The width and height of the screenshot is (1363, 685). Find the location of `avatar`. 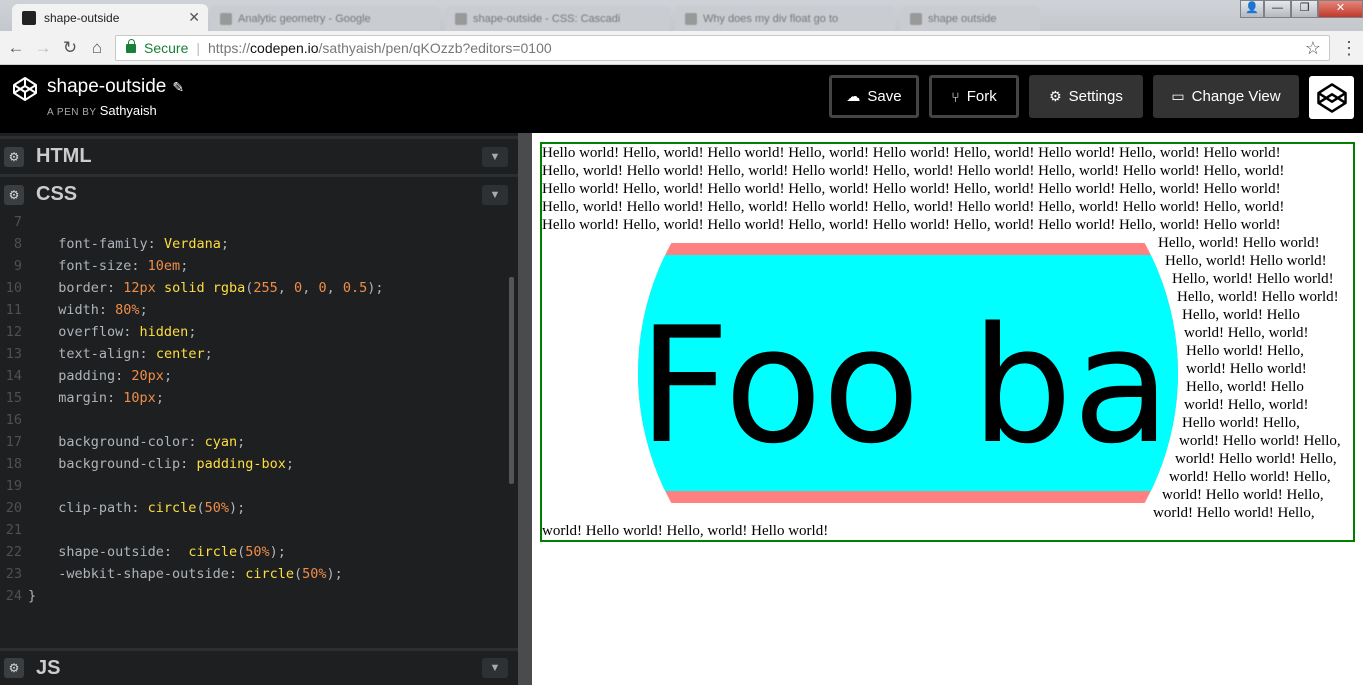

avatar is located at coordinates (1331, 97).